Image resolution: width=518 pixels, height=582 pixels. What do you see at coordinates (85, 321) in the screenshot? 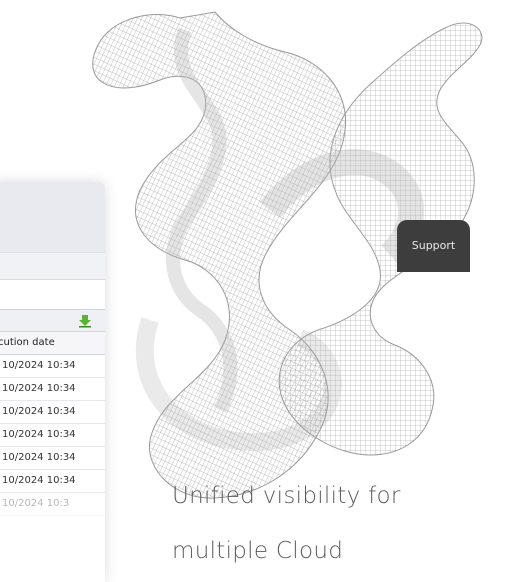
I see `download-icon` at bounding box center [85, 321].